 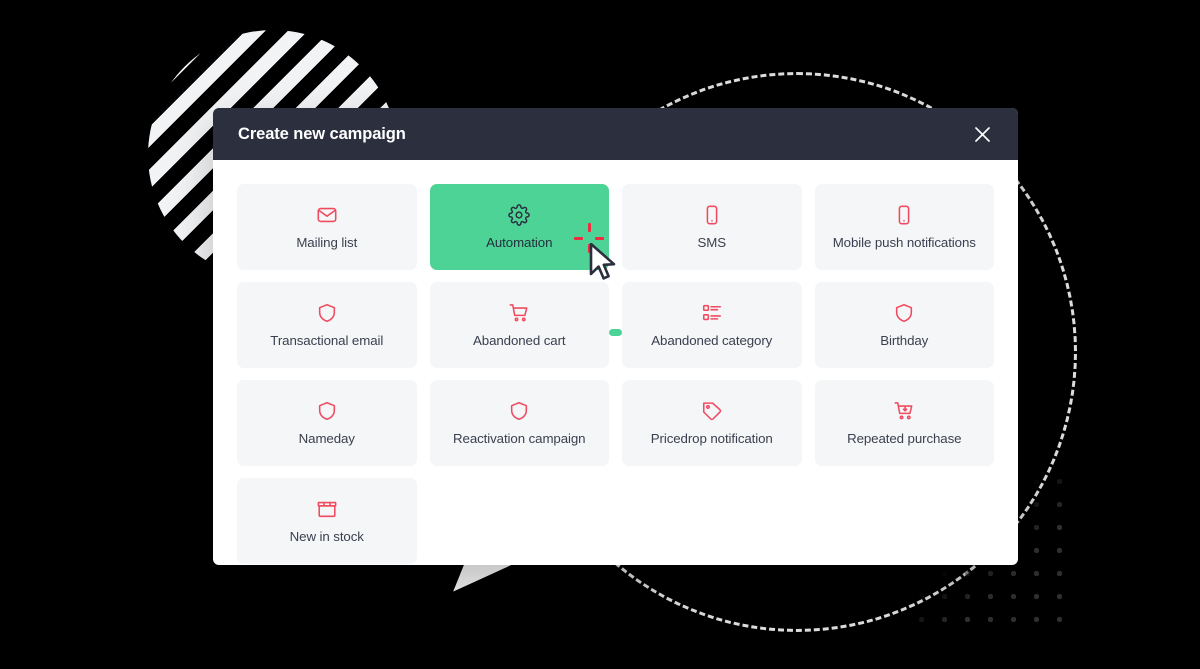 What do you see at coordinates (712, 340) in the screenshot?
I see `campaign-card-label: Abandoned category` at bounding box center [712, 340].